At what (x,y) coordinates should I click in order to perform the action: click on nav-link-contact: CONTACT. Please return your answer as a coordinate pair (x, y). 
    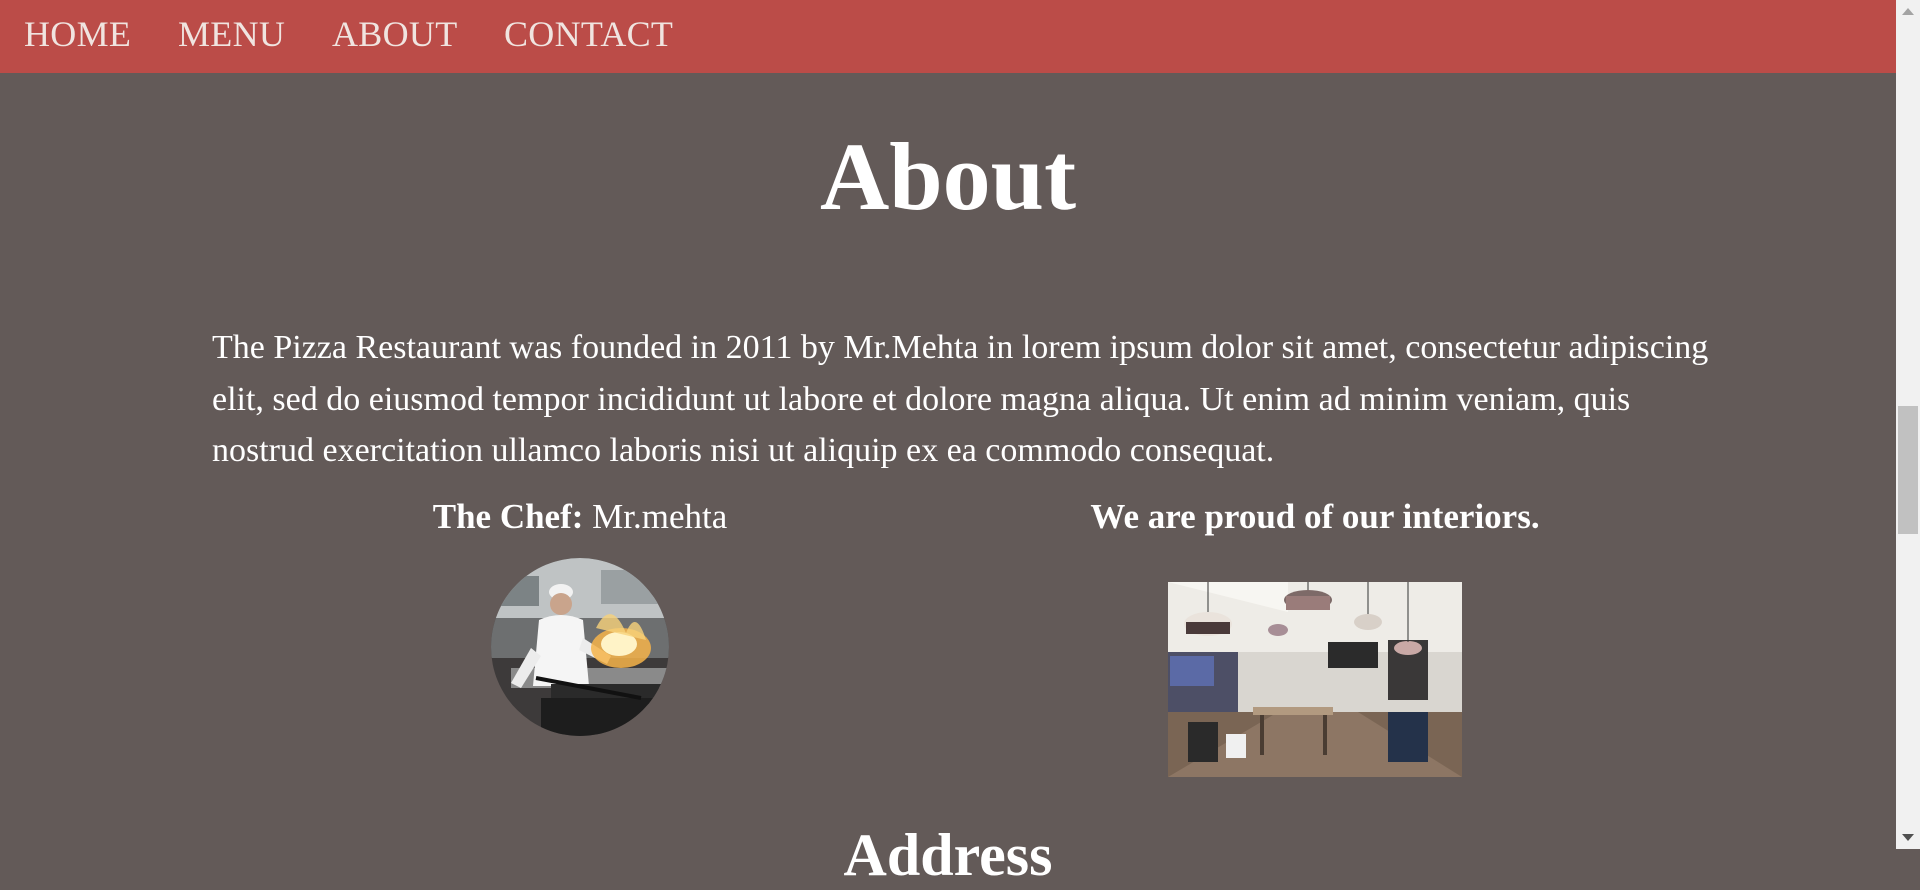
    Looking at the image, I should click on (588, 34).